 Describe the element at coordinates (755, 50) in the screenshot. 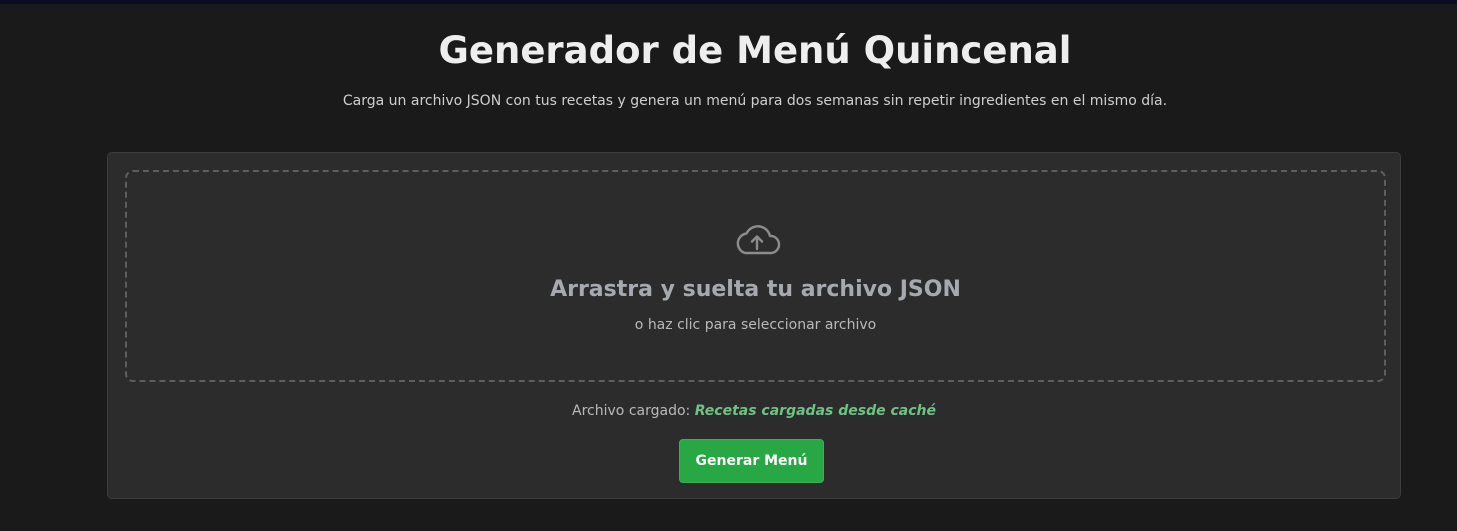

I see `page-title: Generador de Menú Quincenal` at that location.